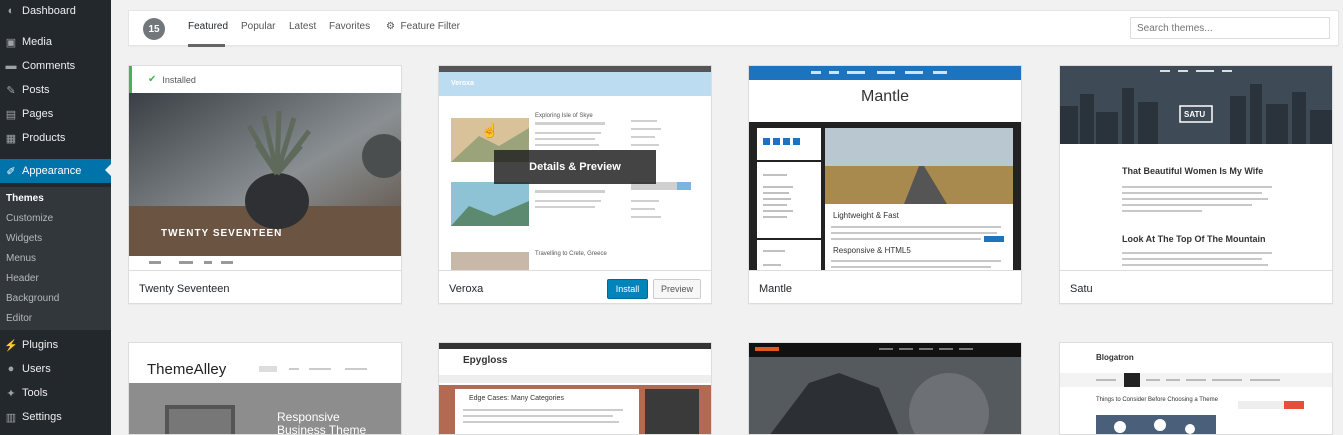 This screenshot has height=435, width=1343. What do you see at coordinates (222, 233) in the screenshot?
I see `twenty-seventeen-hero-title: TWENTY SEVENTEEN` at bounding box center [222, 233].